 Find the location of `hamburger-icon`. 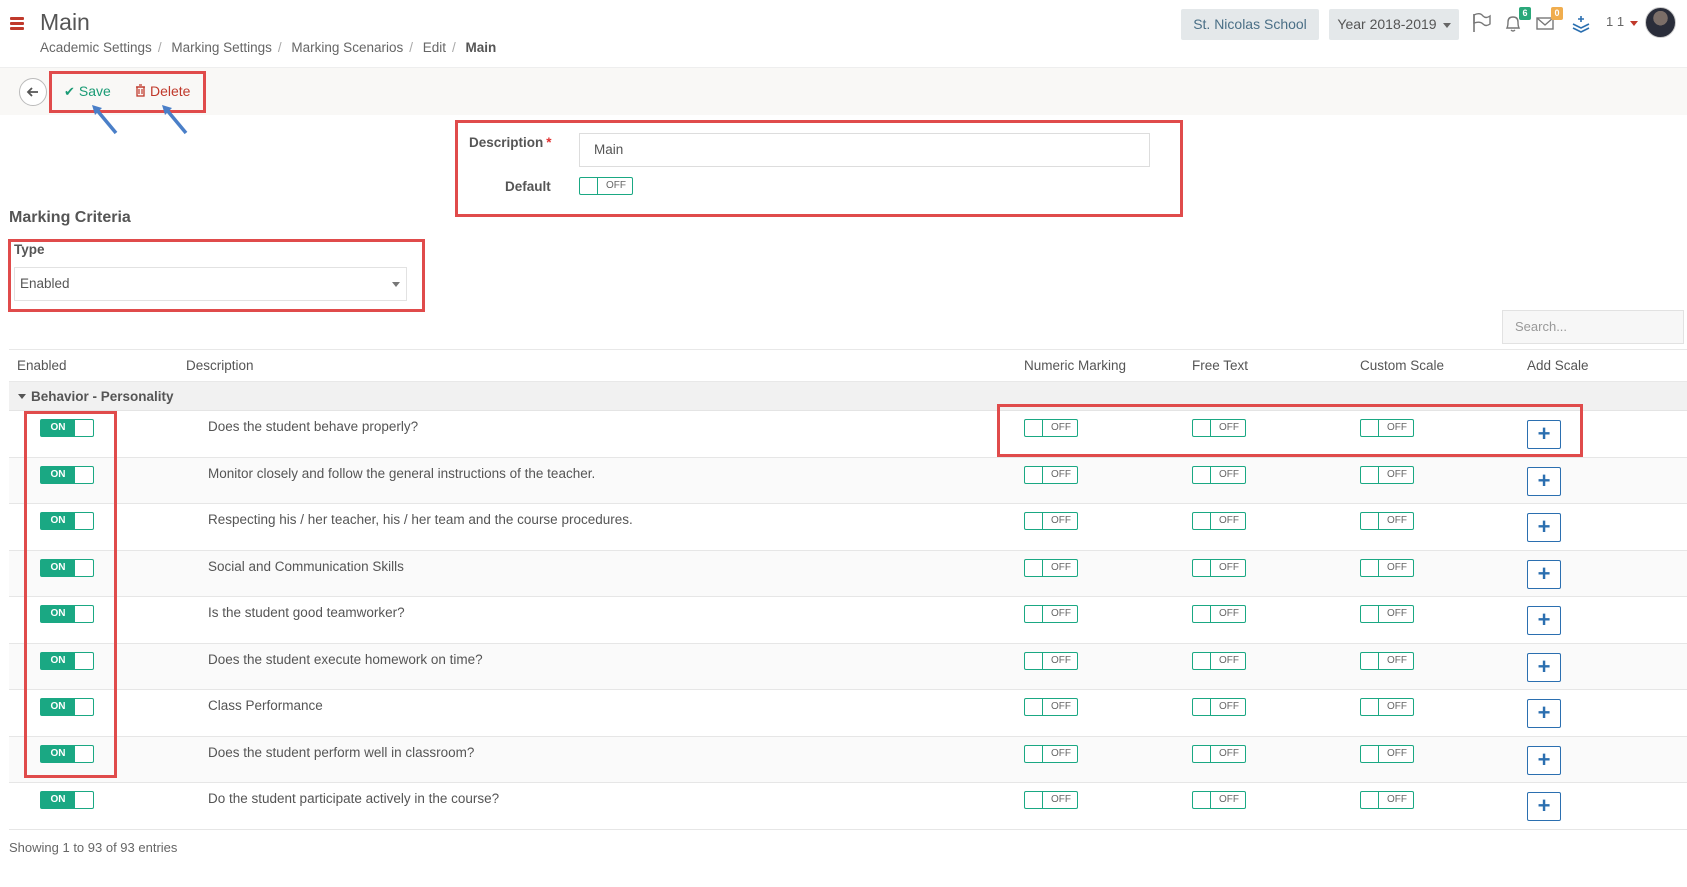

hamburger-icon is located at coordinates (17, 24).